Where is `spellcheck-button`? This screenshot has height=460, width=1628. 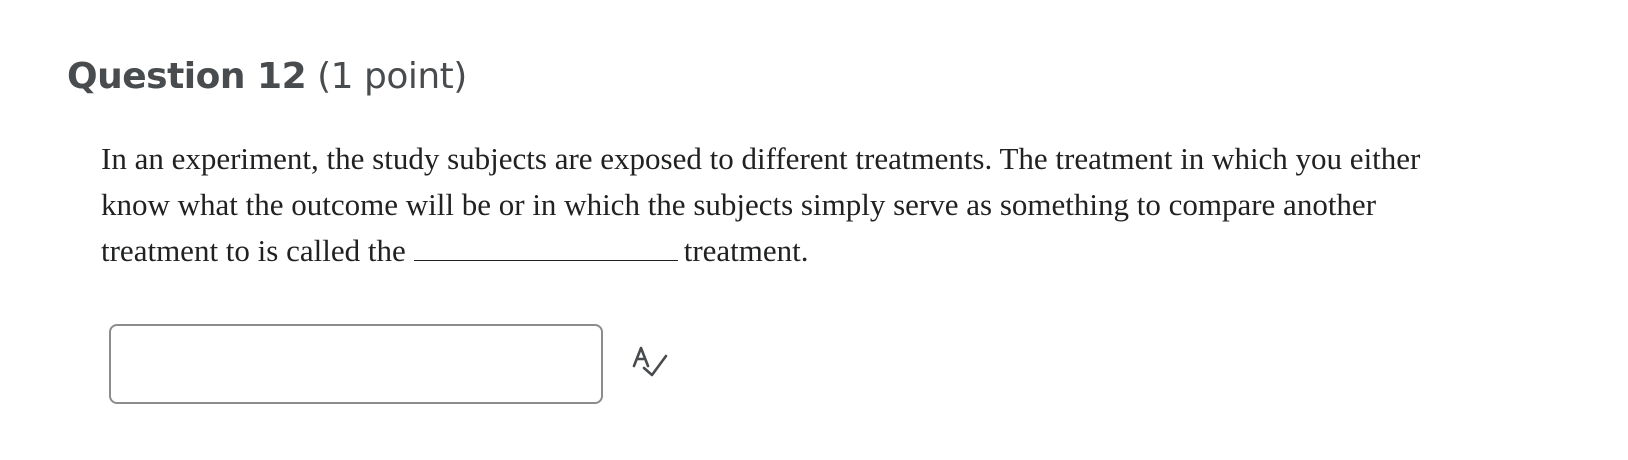
spellcheck-button is located at coordinates (653, 367).